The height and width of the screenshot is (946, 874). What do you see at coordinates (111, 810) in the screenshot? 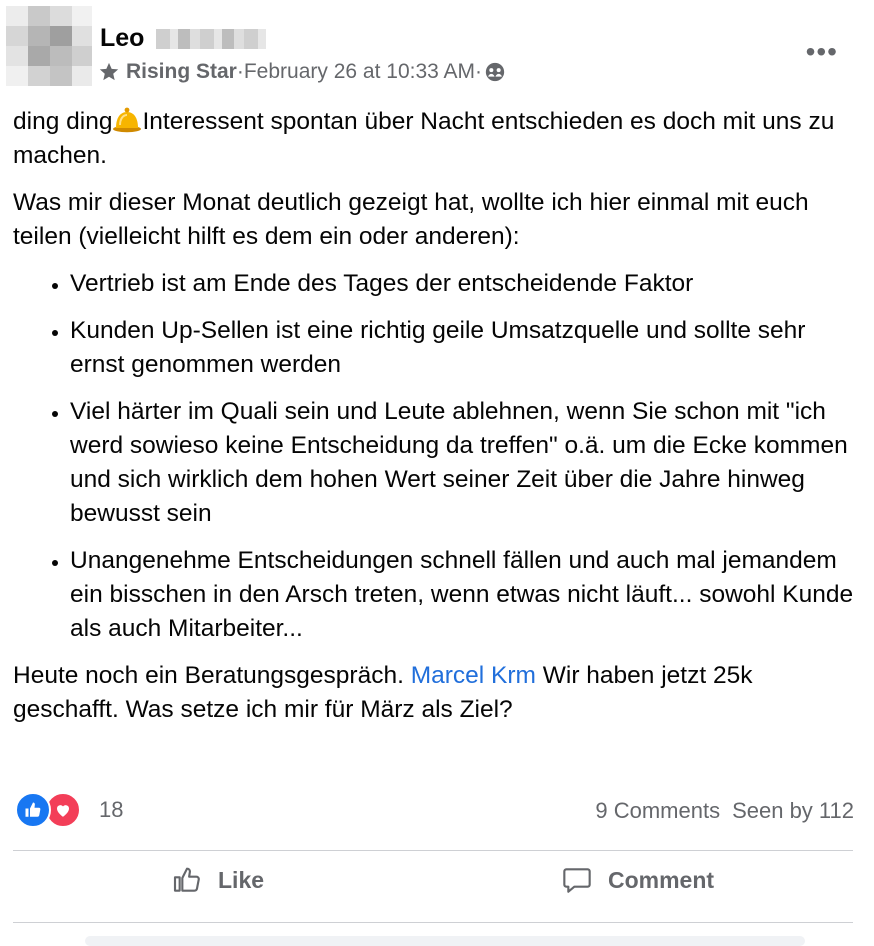
I see `reaction-count: 18` at bounding box center [111, 810].